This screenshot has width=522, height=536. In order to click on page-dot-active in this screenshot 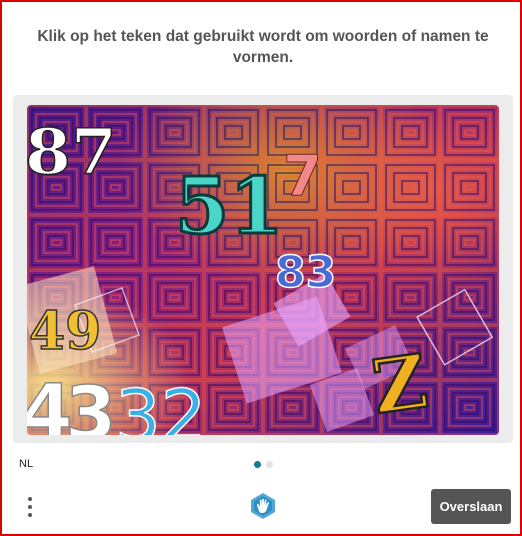, I will do `click(257, 464)`.